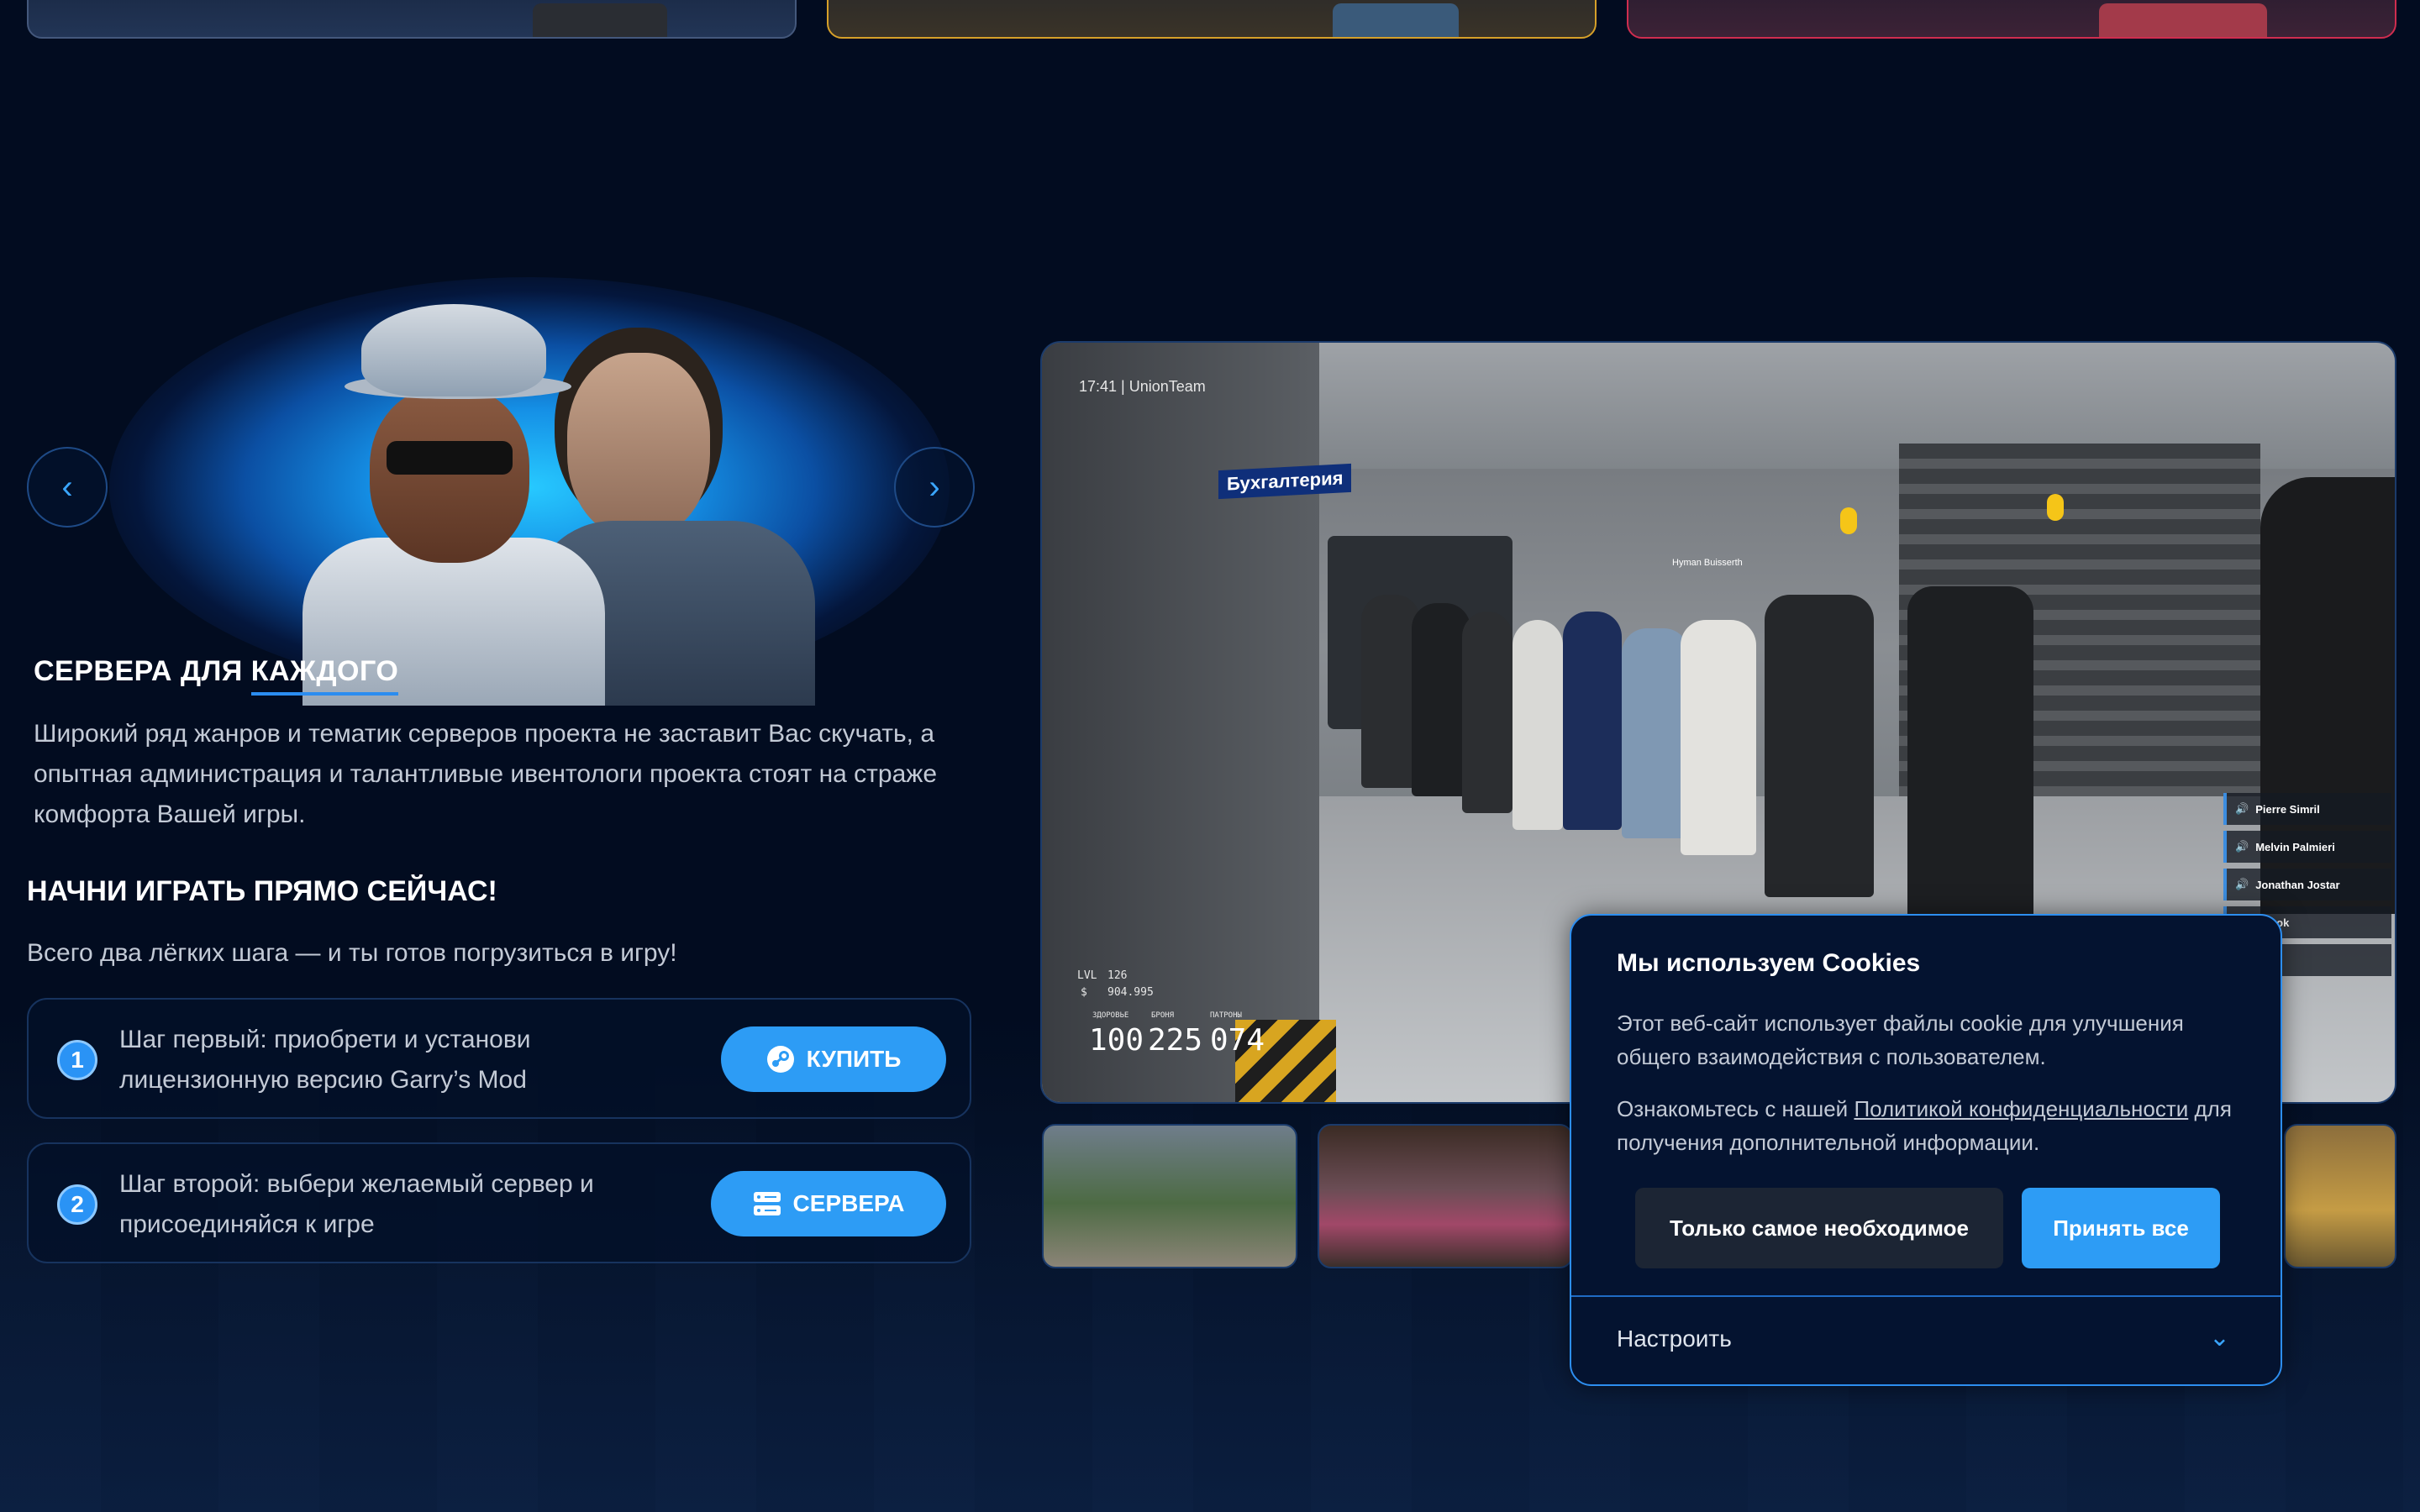 The height and width of the screenshot is (1512, 2420). I want to click on voice-item: 🔊 Jonathan Jostar, so click(2307, 884).